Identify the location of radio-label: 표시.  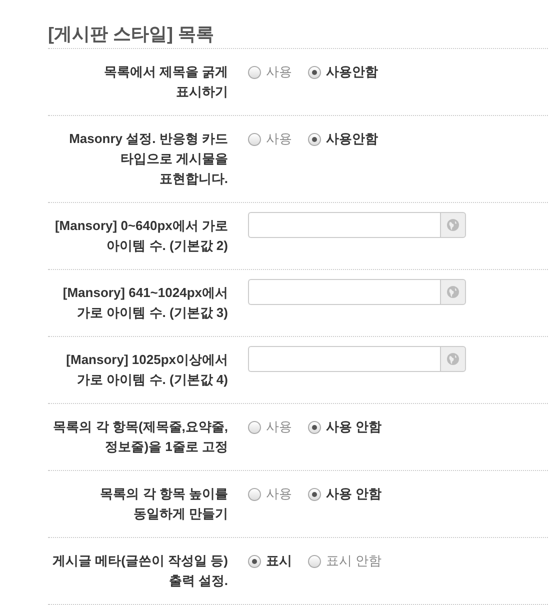
(279, 561).